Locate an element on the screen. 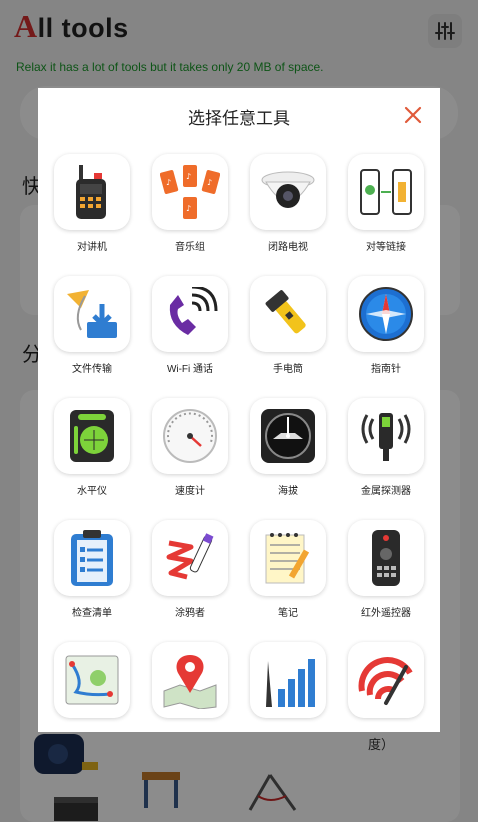 This screenshot has width=478, height=822. dialog-title: 选择任意工具 is located at coordinates (239, 118).